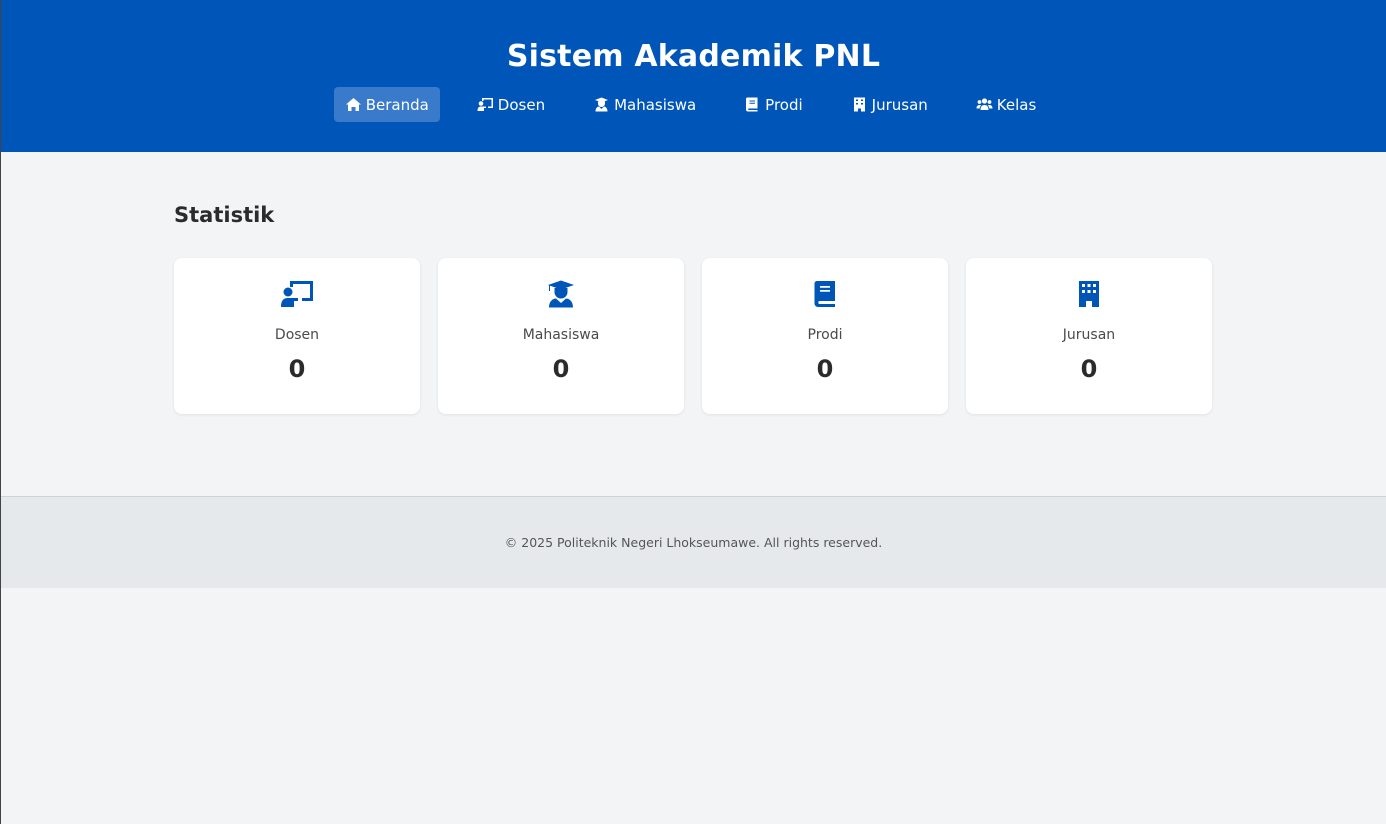  What do you see at coordinates (224, 215) in the screenshot?
I see `section-title: Statistik` at bounding box center [224, 215].